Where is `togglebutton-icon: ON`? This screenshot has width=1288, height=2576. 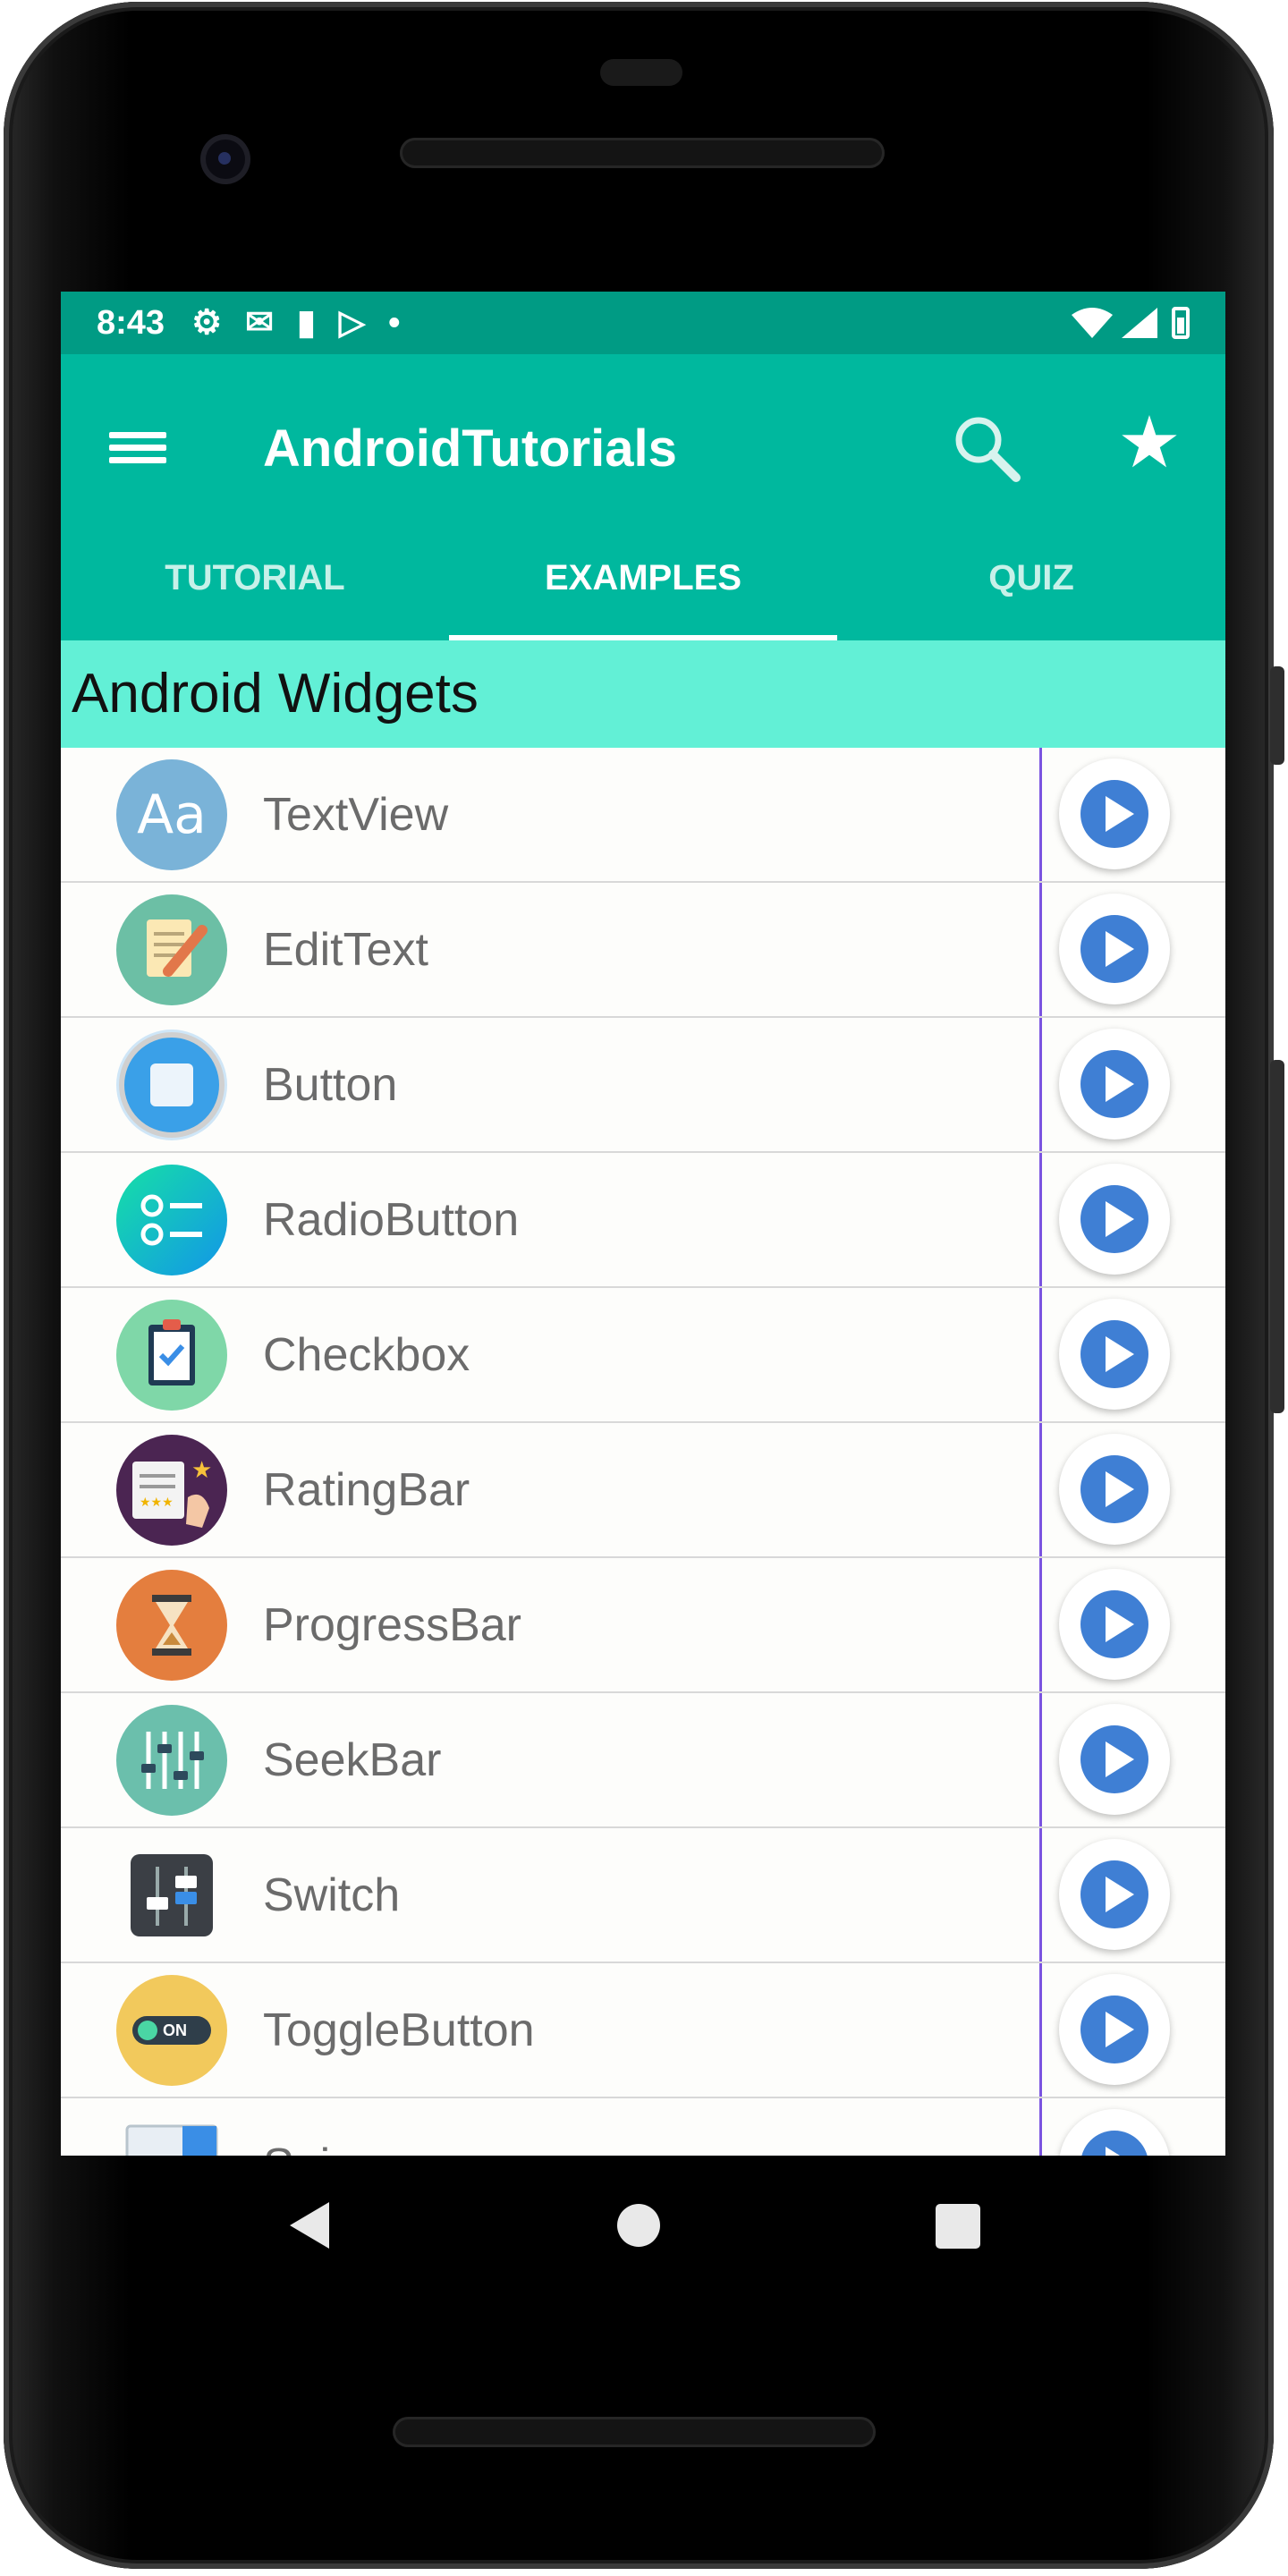
togglebutton-icon: ON is located at coordinates (171, 2030).